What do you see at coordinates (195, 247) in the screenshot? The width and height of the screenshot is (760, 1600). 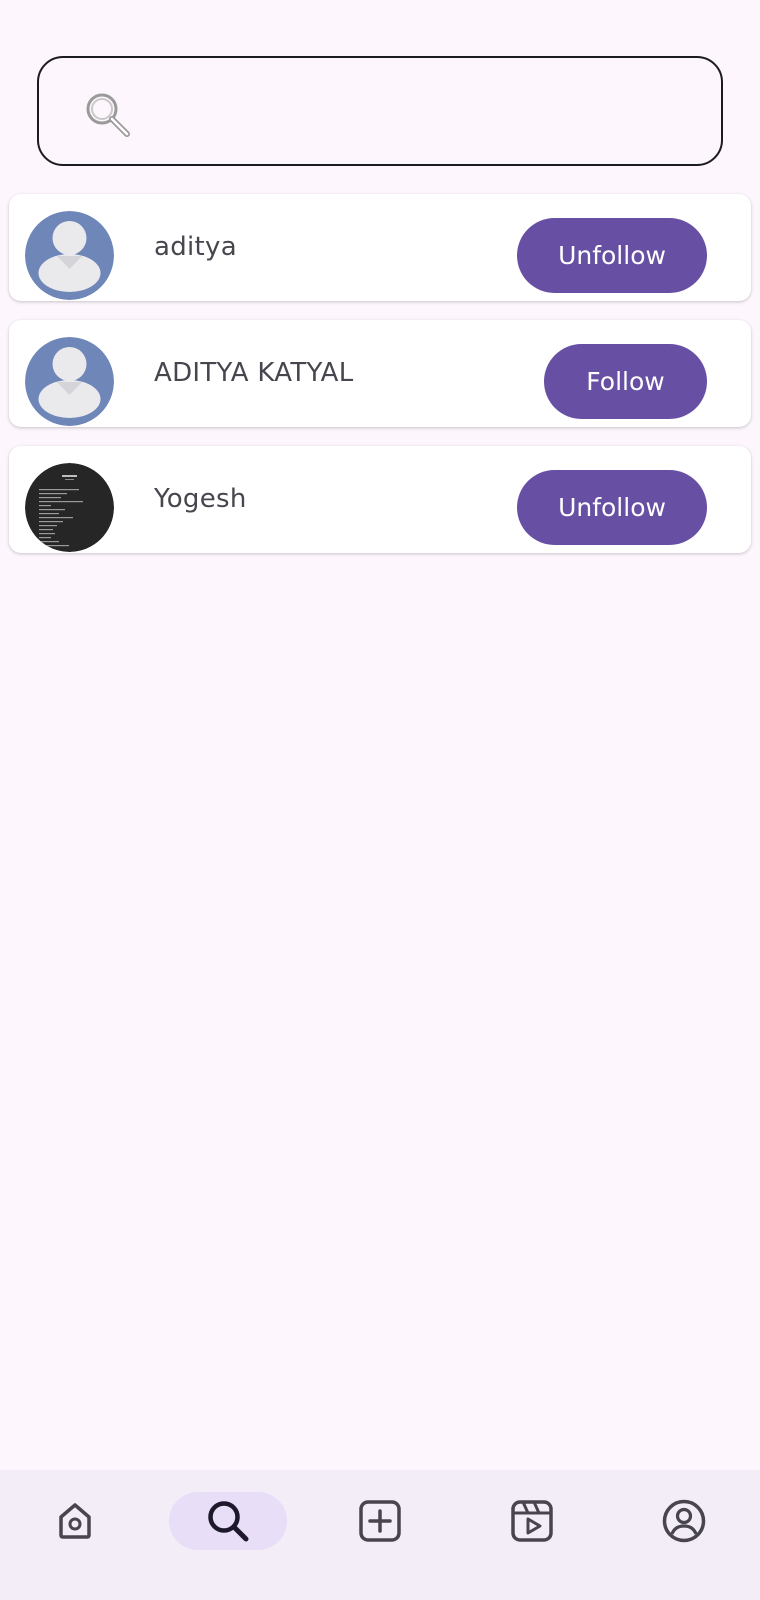 I see `user-name: aditya` at bounding box center [195, 247].